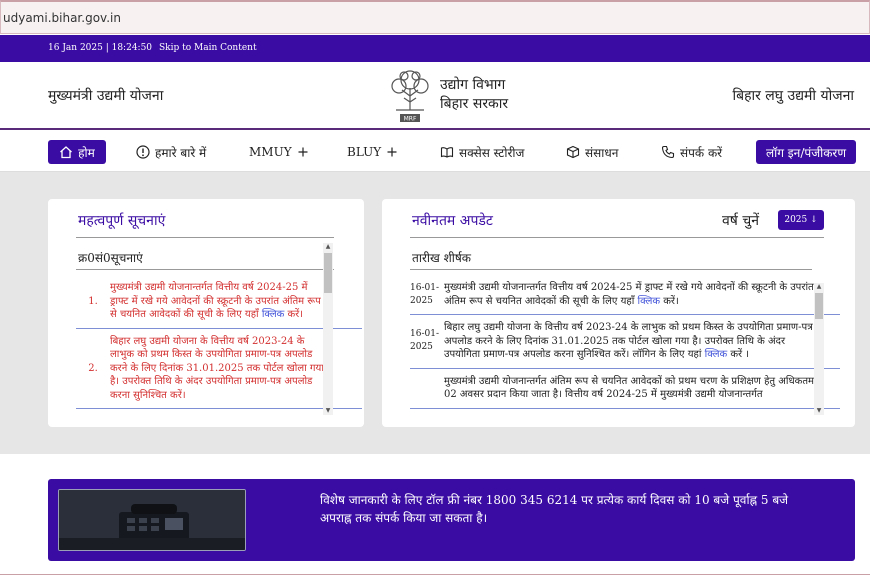  What do you see at coordinates (143, 152) in the screenshot?
I see `info-icon` at bounding box center [143, 152].